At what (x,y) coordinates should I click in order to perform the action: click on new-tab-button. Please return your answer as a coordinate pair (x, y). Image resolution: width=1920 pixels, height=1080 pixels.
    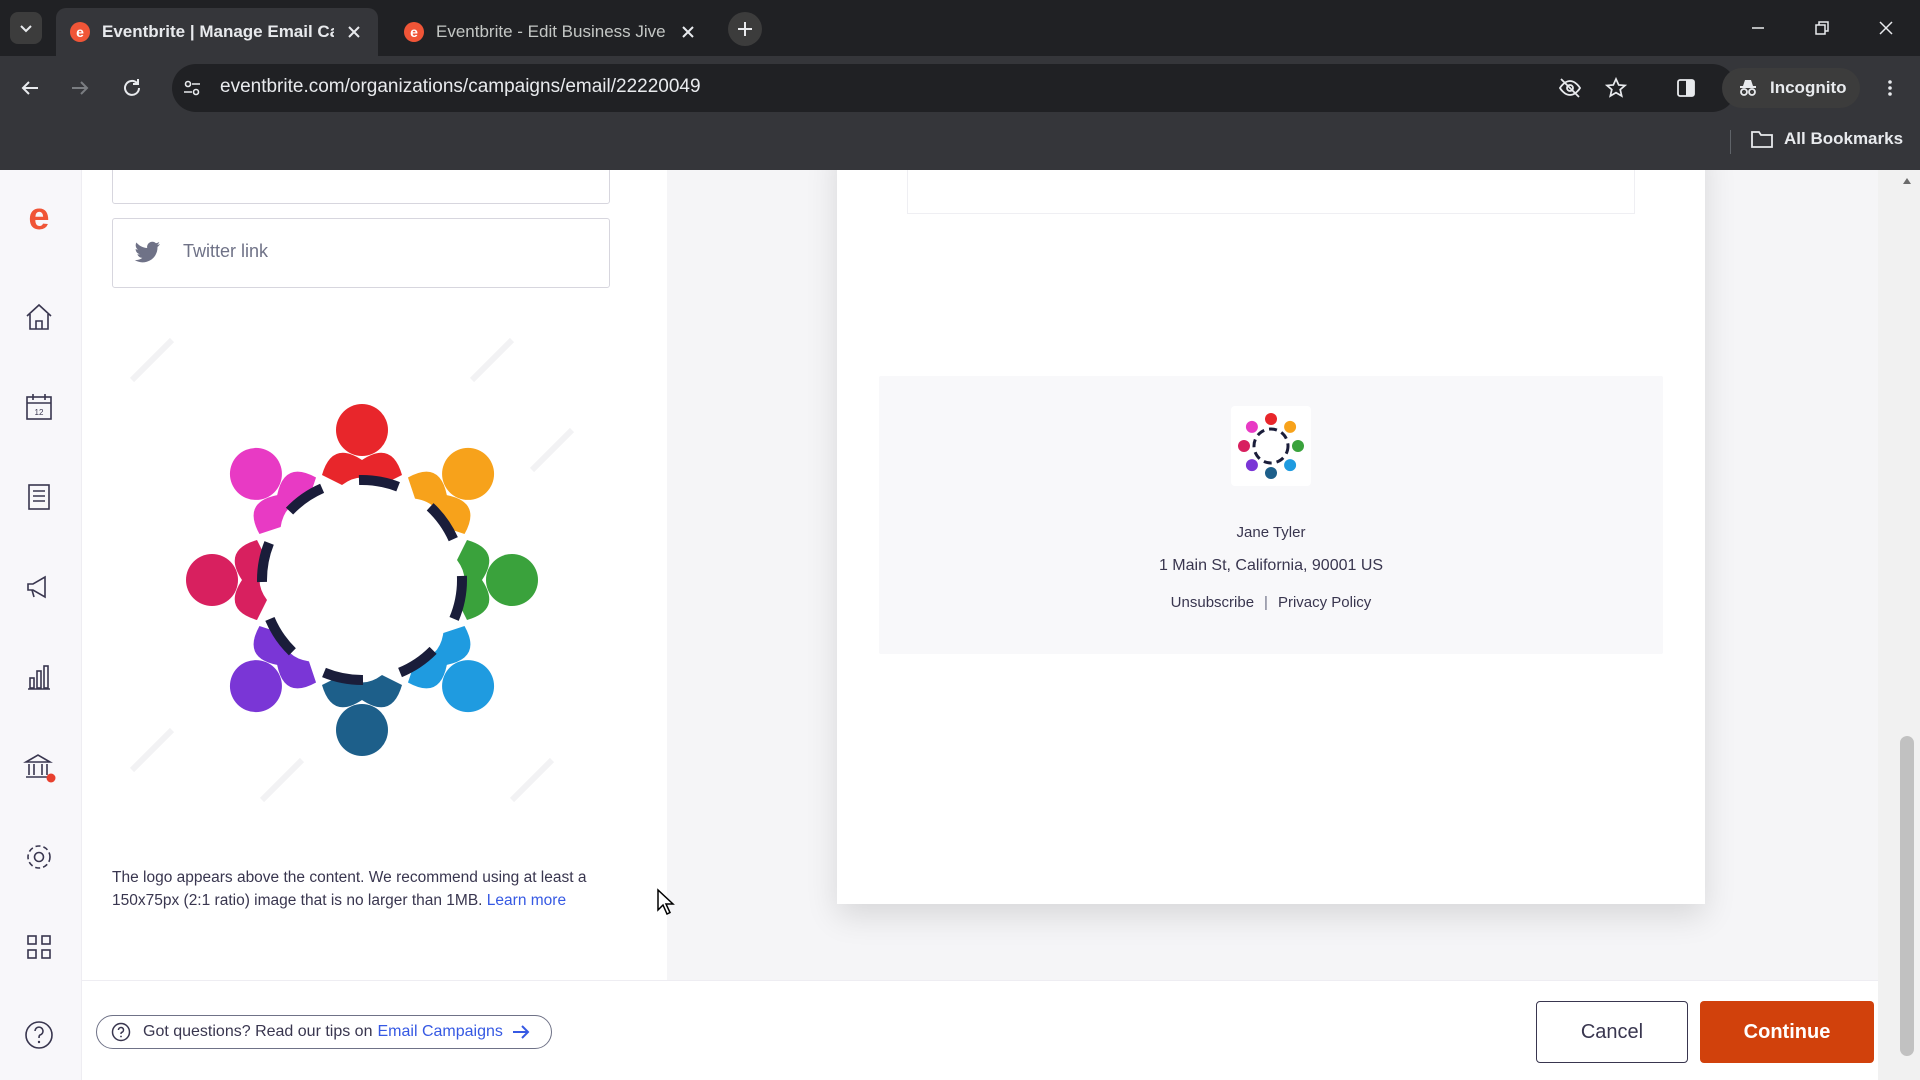
    Looking at the image, I should click on (745, 29).